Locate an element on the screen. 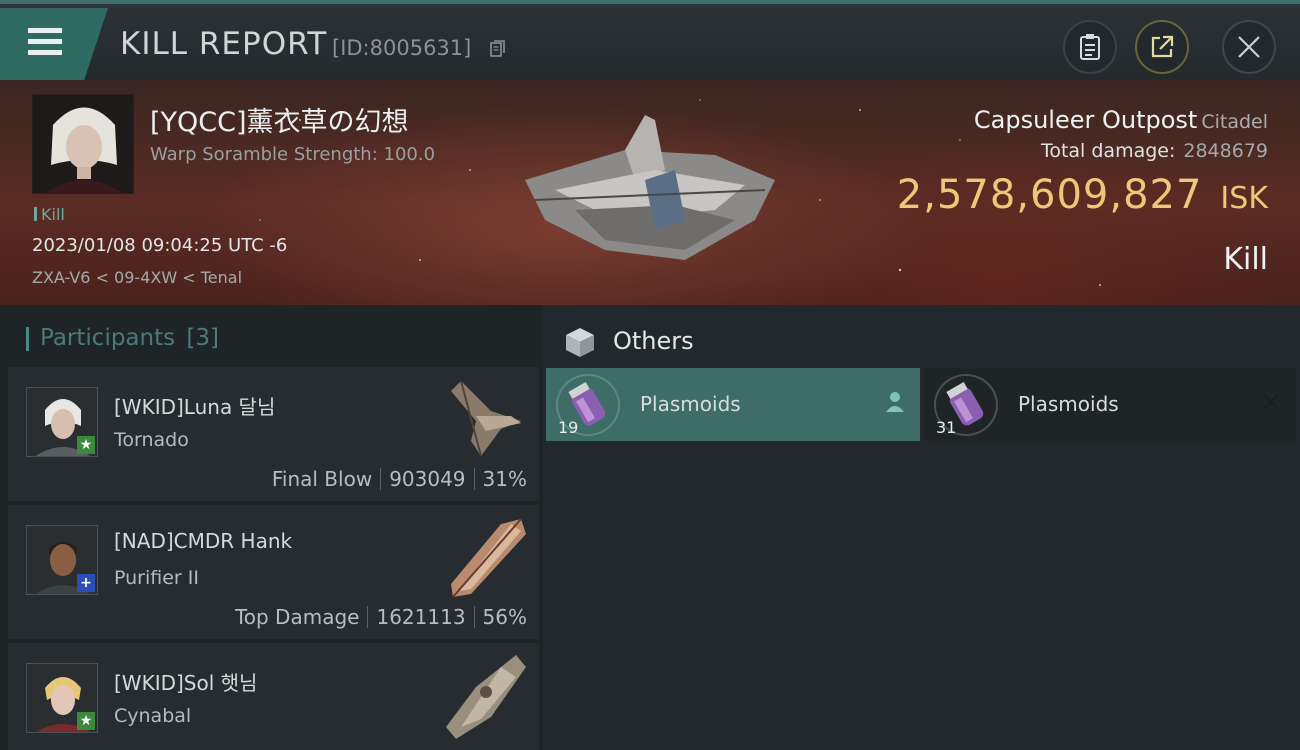 The image size is (1300, 750). ship-image-purifier is located at coordinates (488, 558).